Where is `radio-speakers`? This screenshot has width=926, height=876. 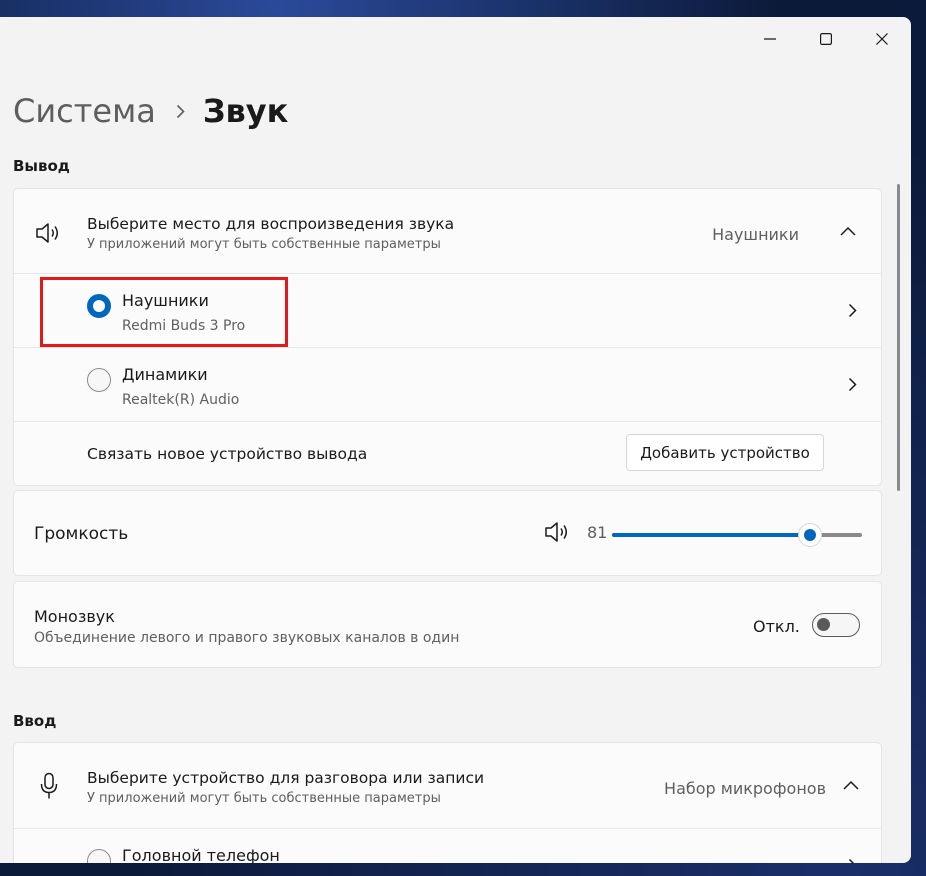
radio-speakers is located at coordinates (99, 380).